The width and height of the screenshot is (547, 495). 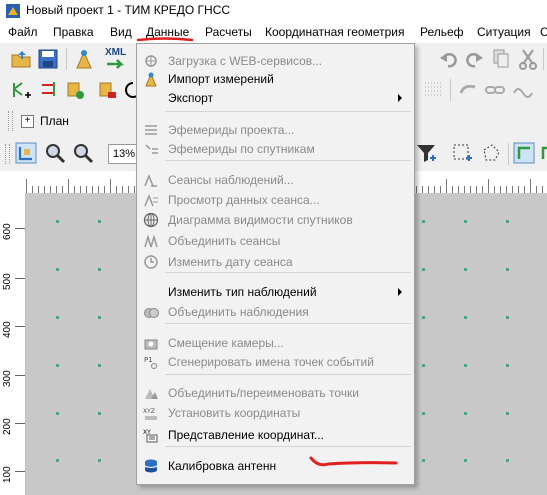 I want to click on data-menu-item-label: Установить координаты, so click(x=234, y=413).